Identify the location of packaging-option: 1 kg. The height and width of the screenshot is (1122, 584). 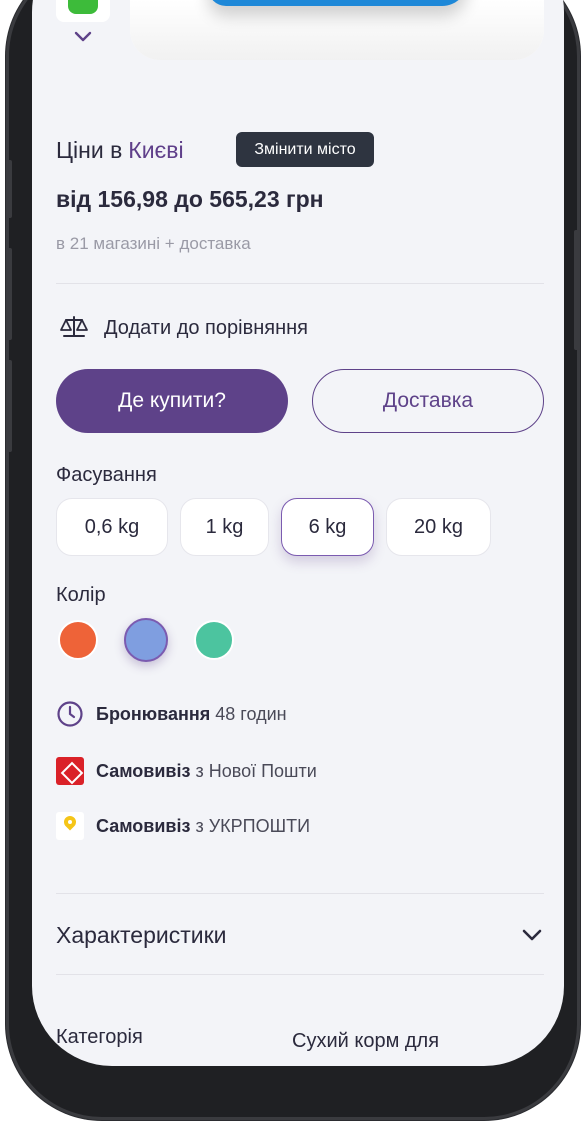
(224, 527).